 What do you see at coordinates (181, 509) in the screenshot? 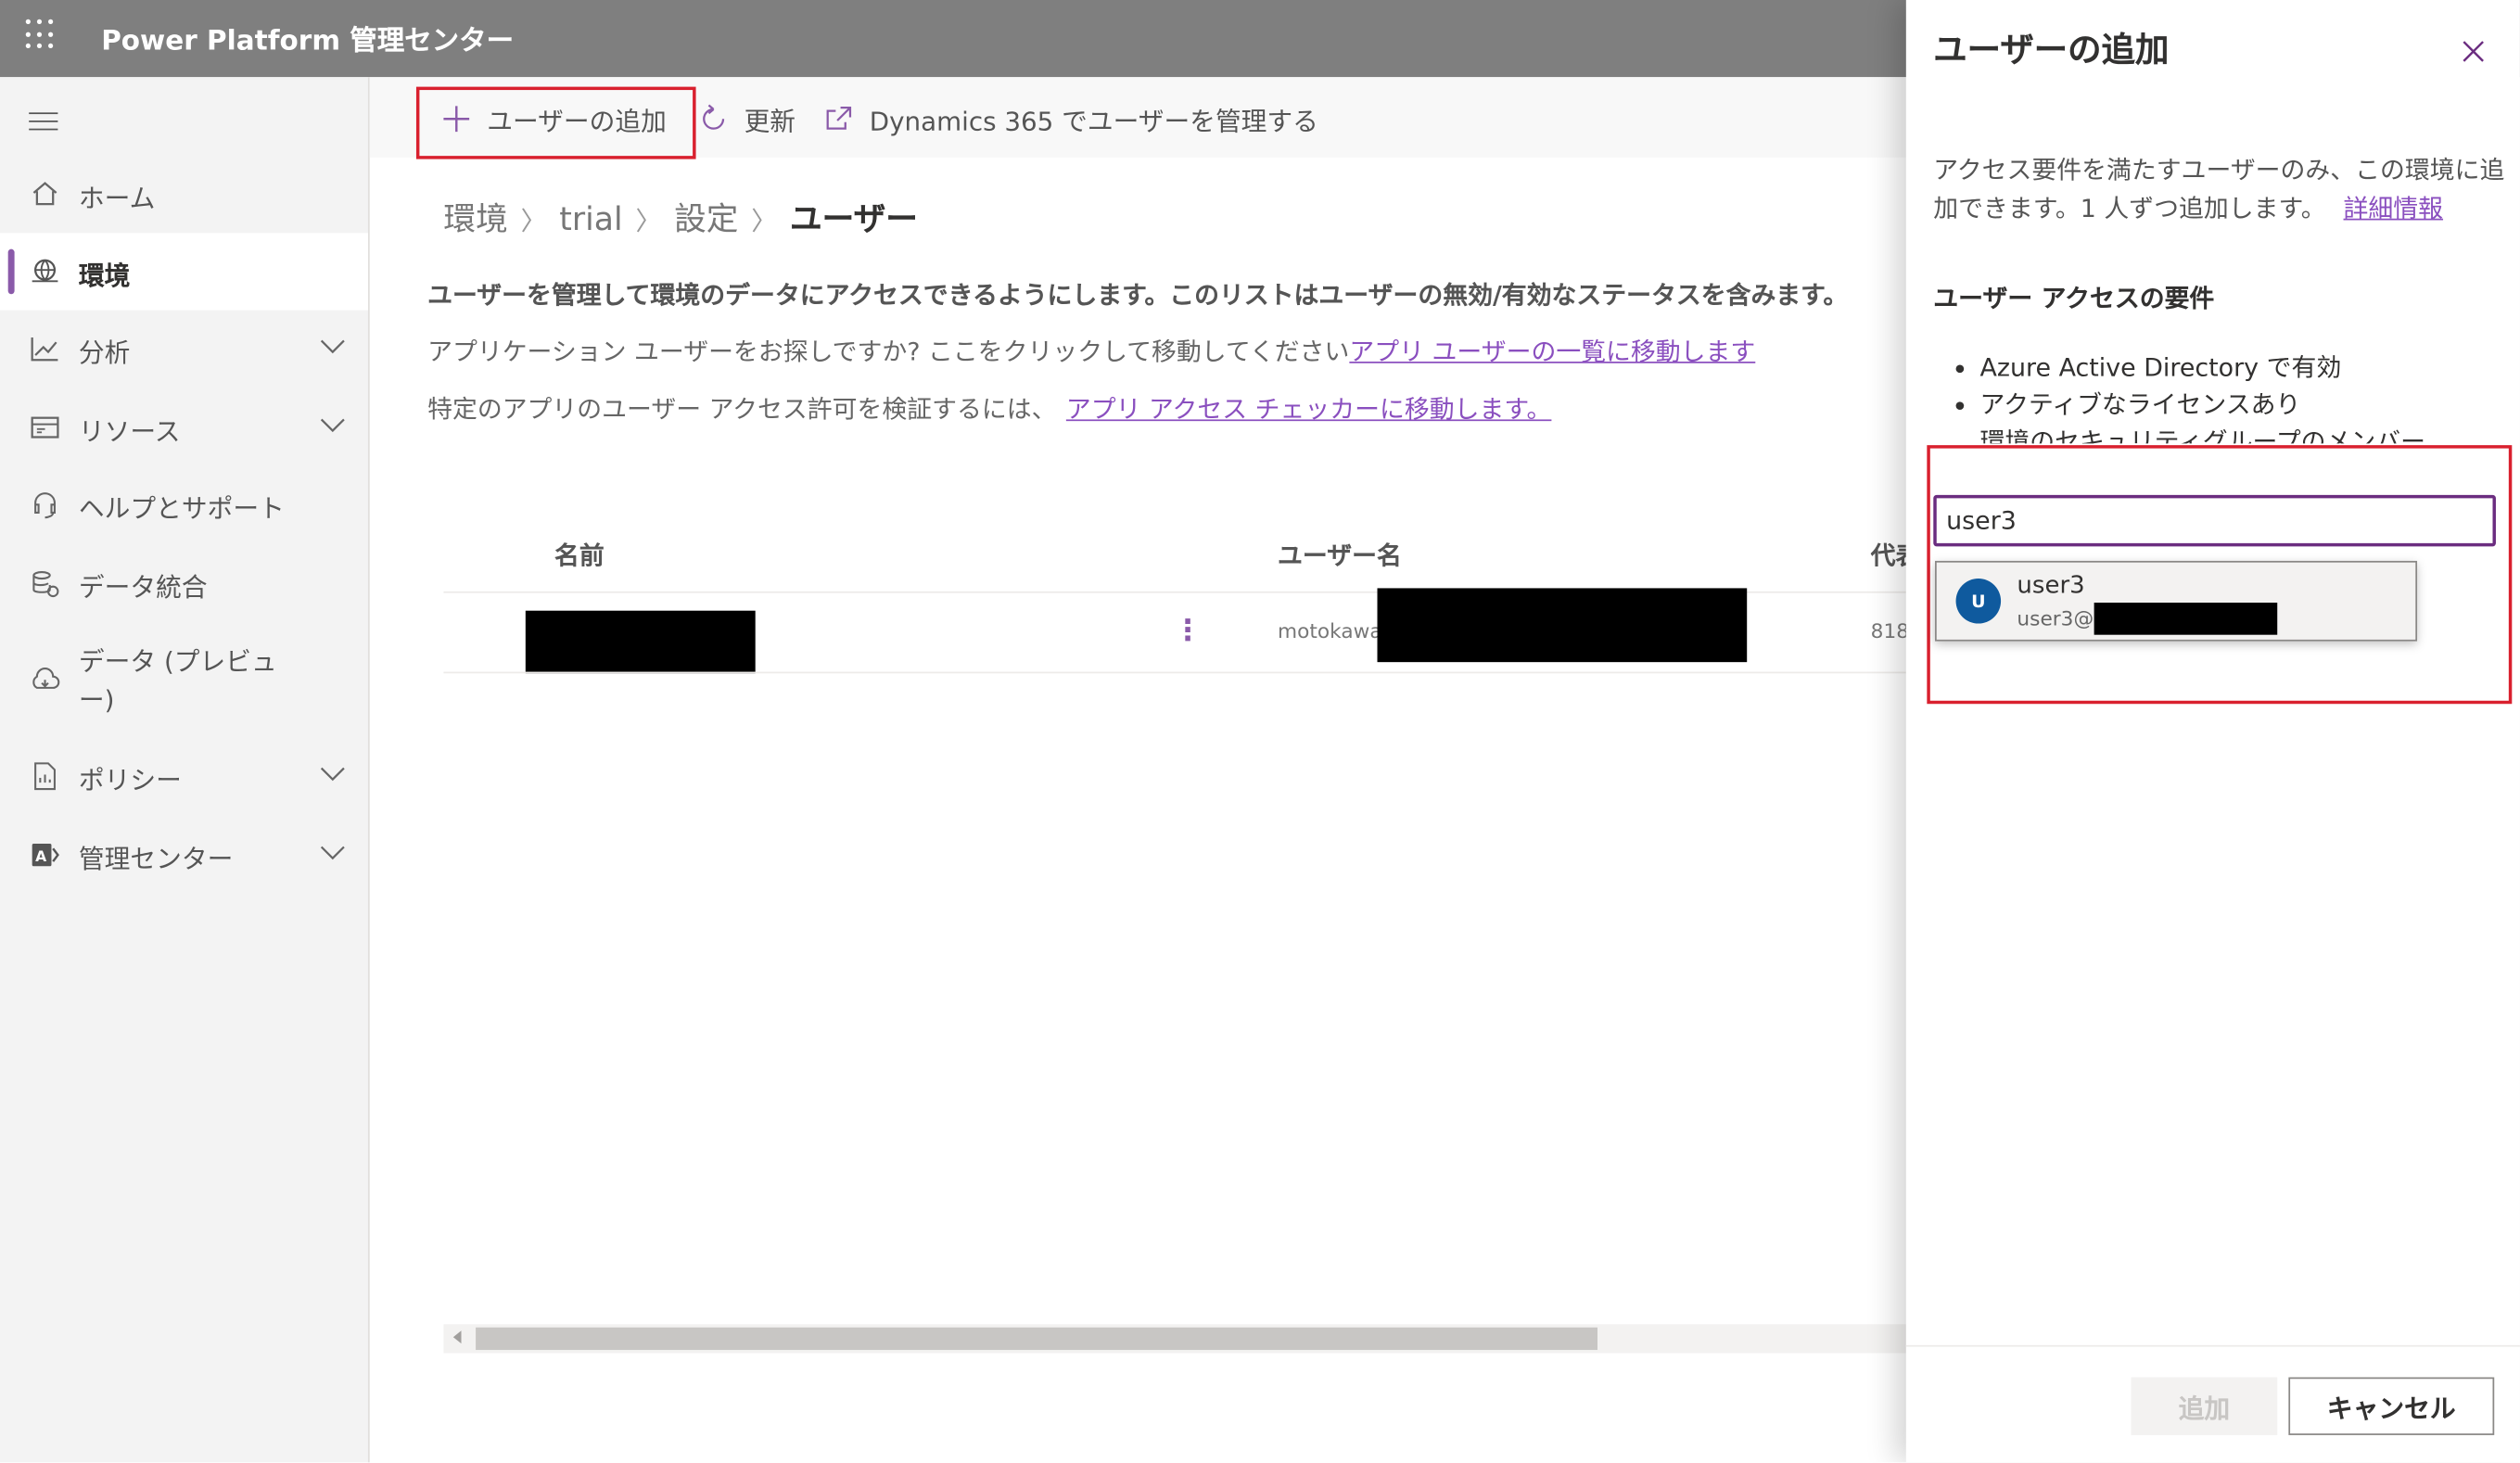
I see `sidebar-item-label: ヘルプとサポート` at bounding box center [181, 509].